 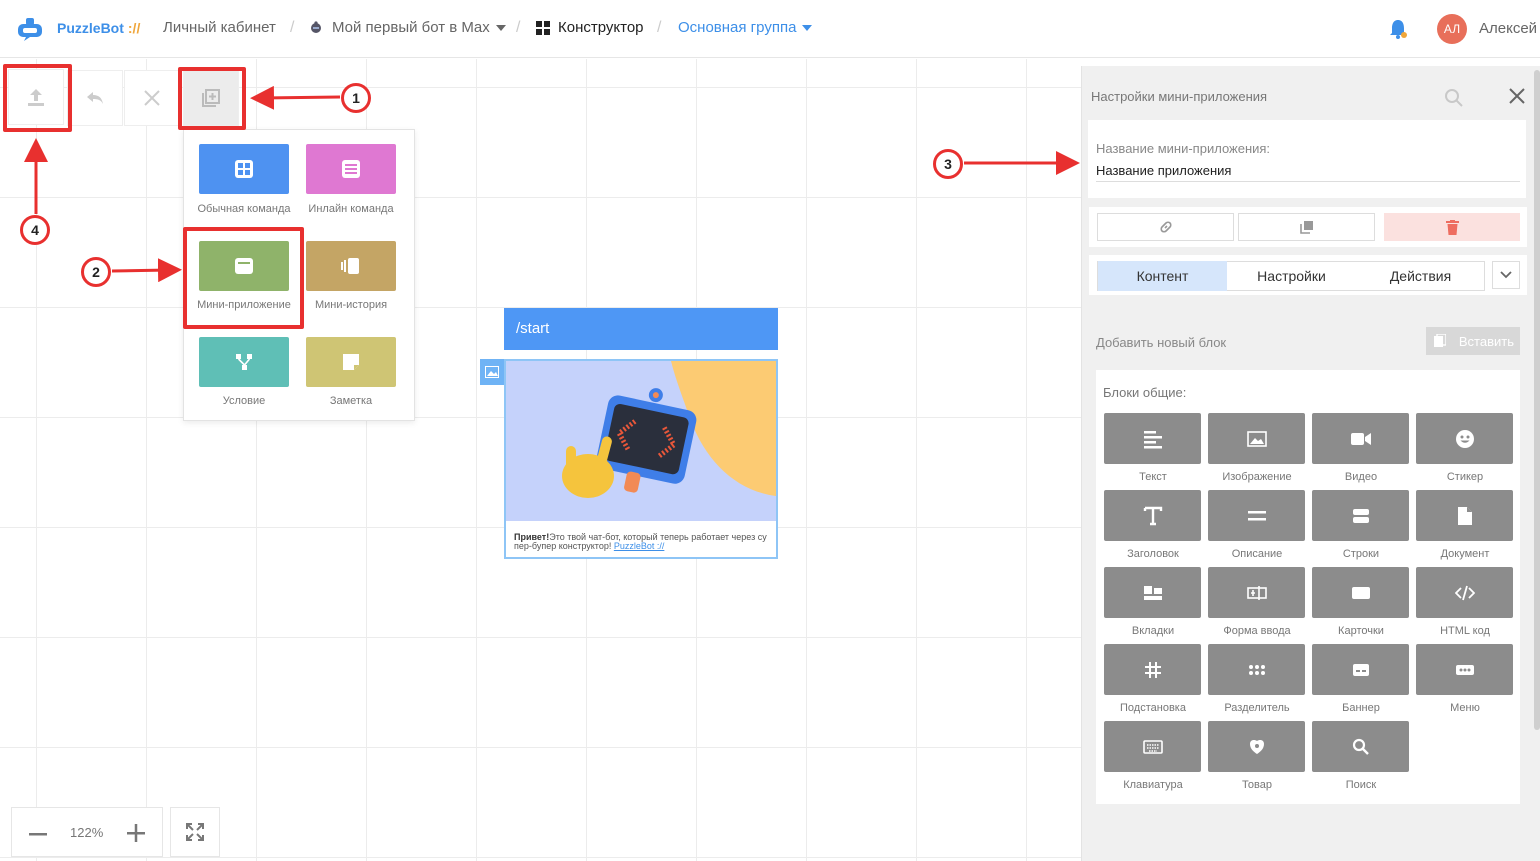 What do you see at coordinates (244, 209) in the screenshot?
I see `menu-item-command-label: Обычная команда` at bounding box center [244, 209].